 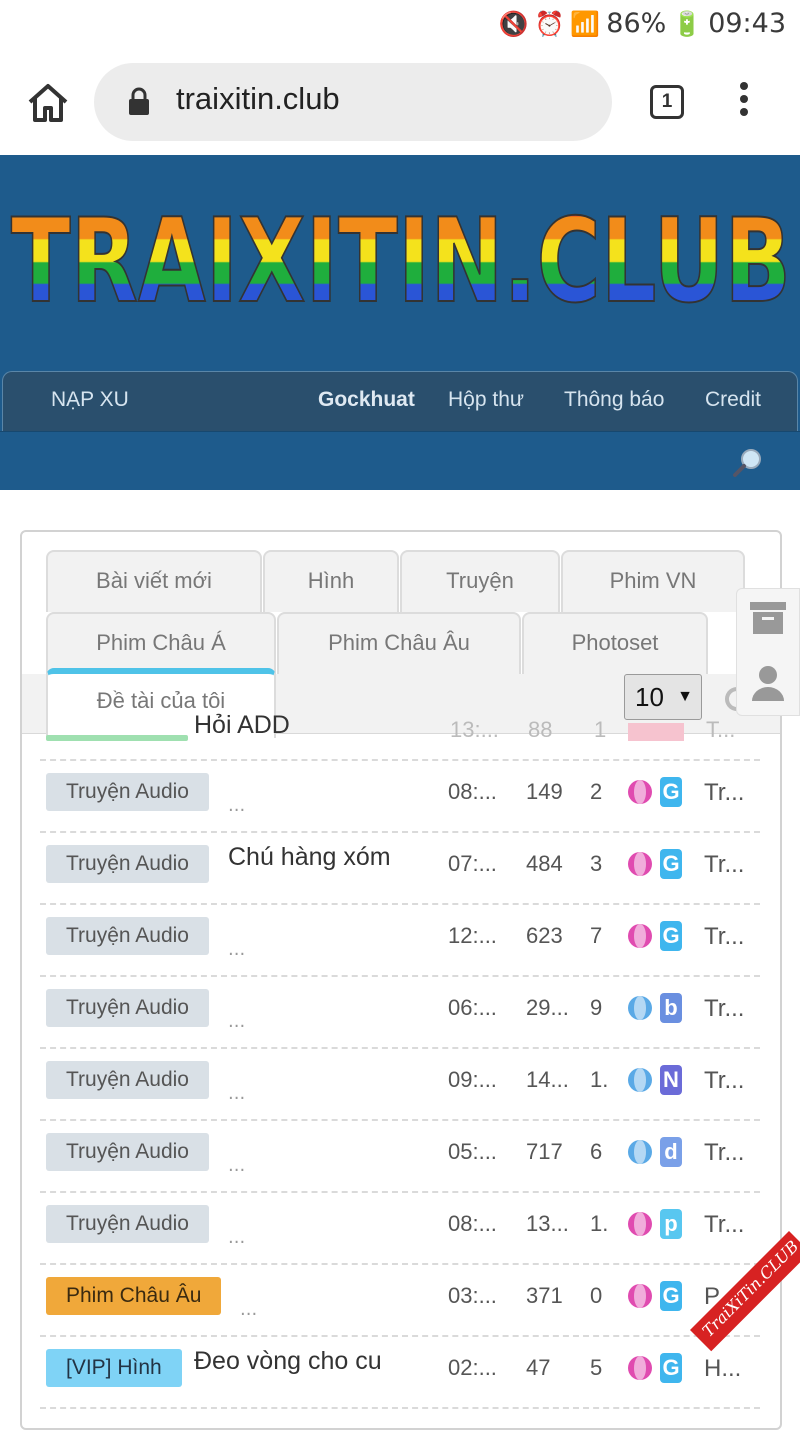 I want to click on tab-photoset: Photoset, so click(x=615, y=643).